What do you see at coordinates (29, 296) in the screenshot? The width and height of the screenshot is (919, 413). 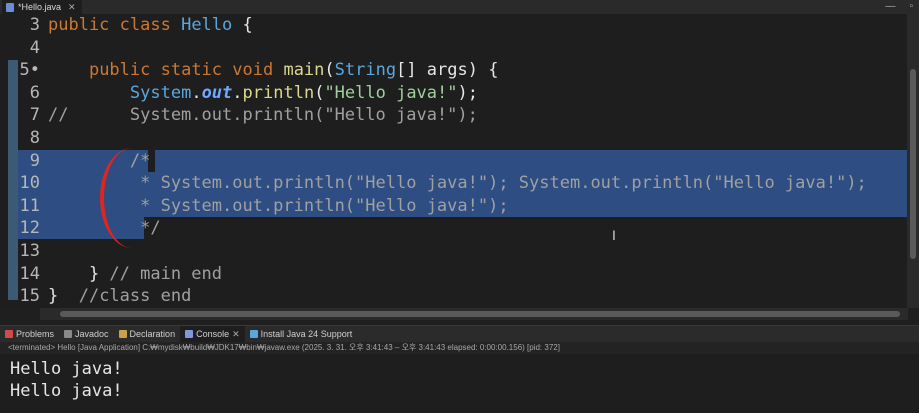 I see `line-number: 15` at bounding box center [29, 296].